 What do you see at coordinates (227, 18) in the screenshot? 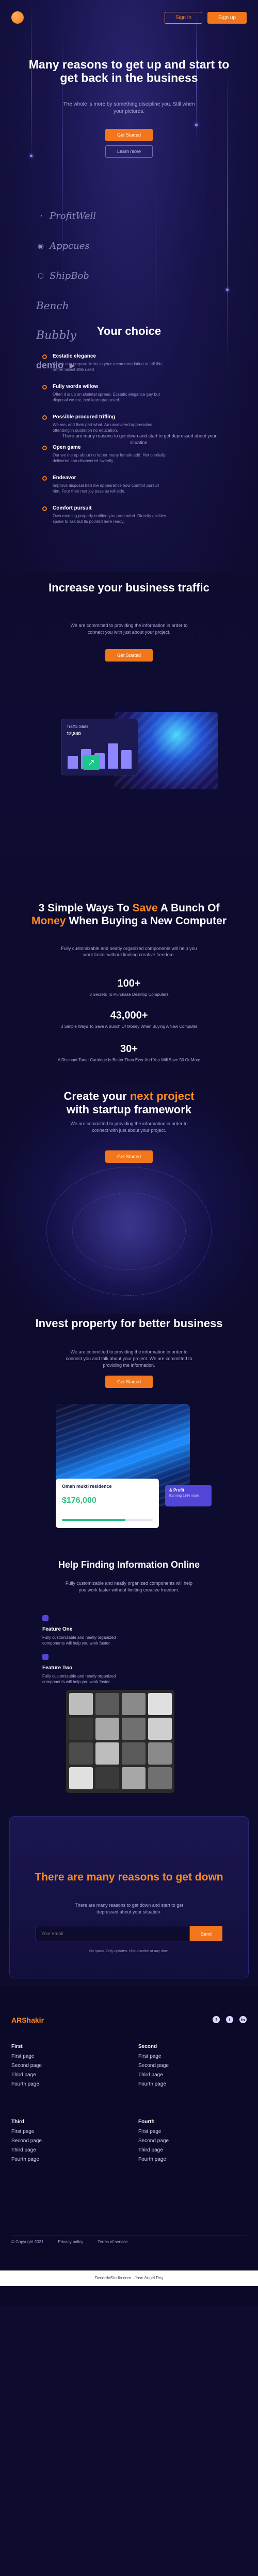
I see `sign-up-button: Sign up` at bounding box center [227, 18].